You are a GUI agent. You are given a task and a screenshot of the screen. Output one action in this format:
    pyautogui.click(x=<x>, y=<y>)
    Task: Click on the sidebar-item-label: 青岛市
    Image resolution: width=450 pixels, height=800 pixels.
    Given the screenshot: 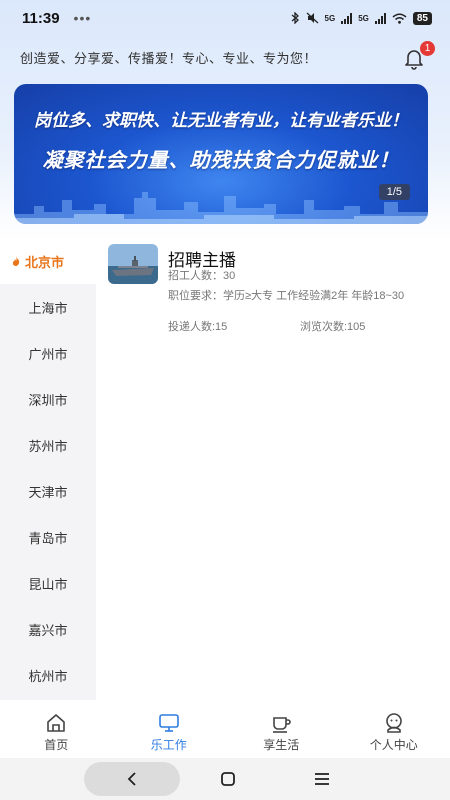 What is the action you would take?
    pyautogui.click(x=48, y=538)
    